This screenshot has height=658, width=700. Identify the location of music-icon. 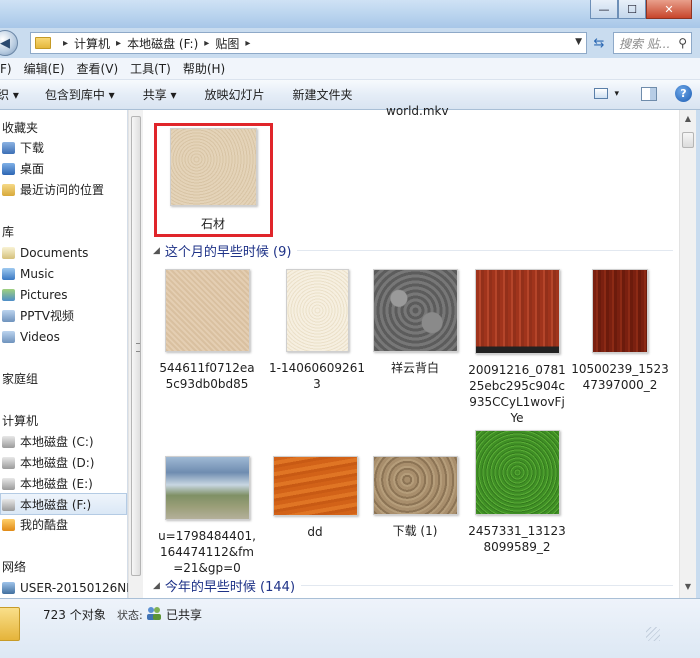
(8, 273).